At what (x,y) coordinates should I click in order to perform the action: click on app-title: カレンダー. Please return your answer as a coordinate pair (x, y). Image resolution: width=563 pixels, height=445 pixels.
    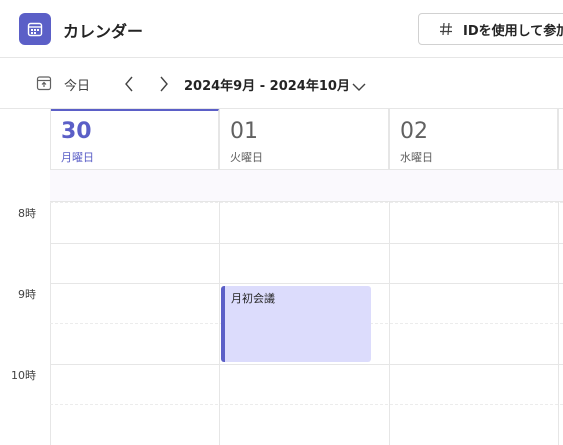
    Looking at the image, I should click on (103, 31).